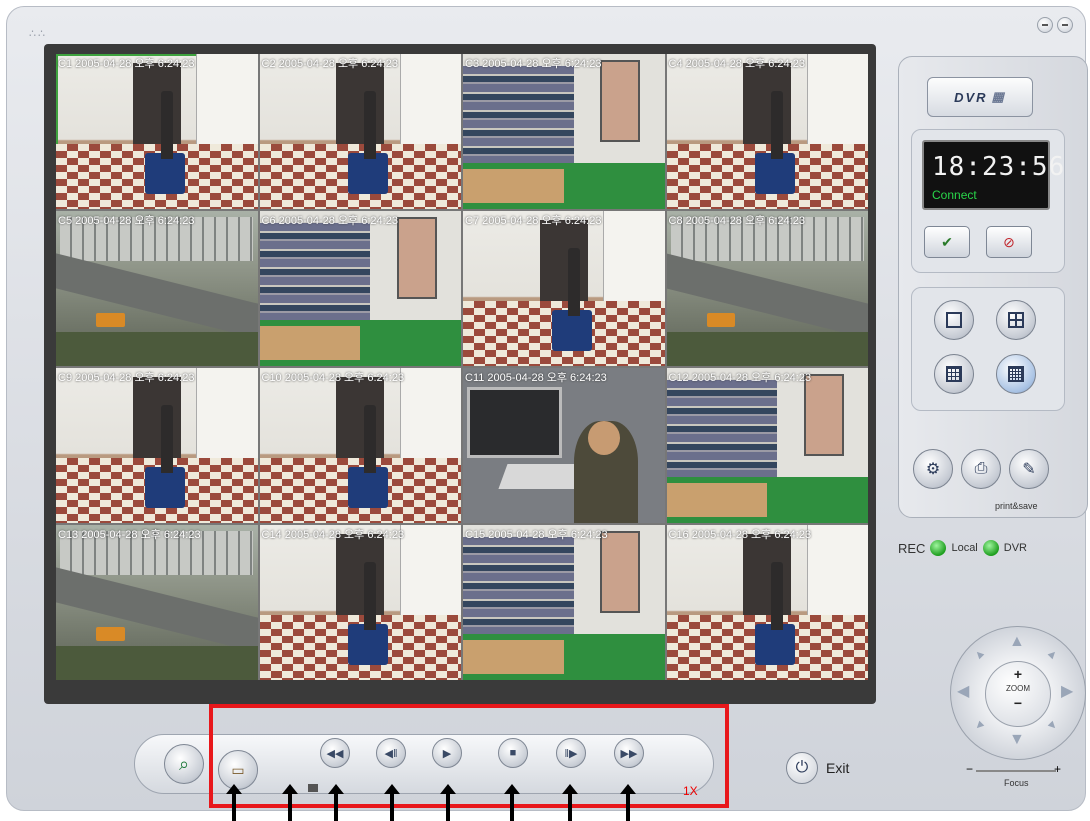 This screenshot has width=1090, height=821. Describe the element at coordinates (1018, 703) in the screenshot. I see `zoom-out-button: −` at that location.